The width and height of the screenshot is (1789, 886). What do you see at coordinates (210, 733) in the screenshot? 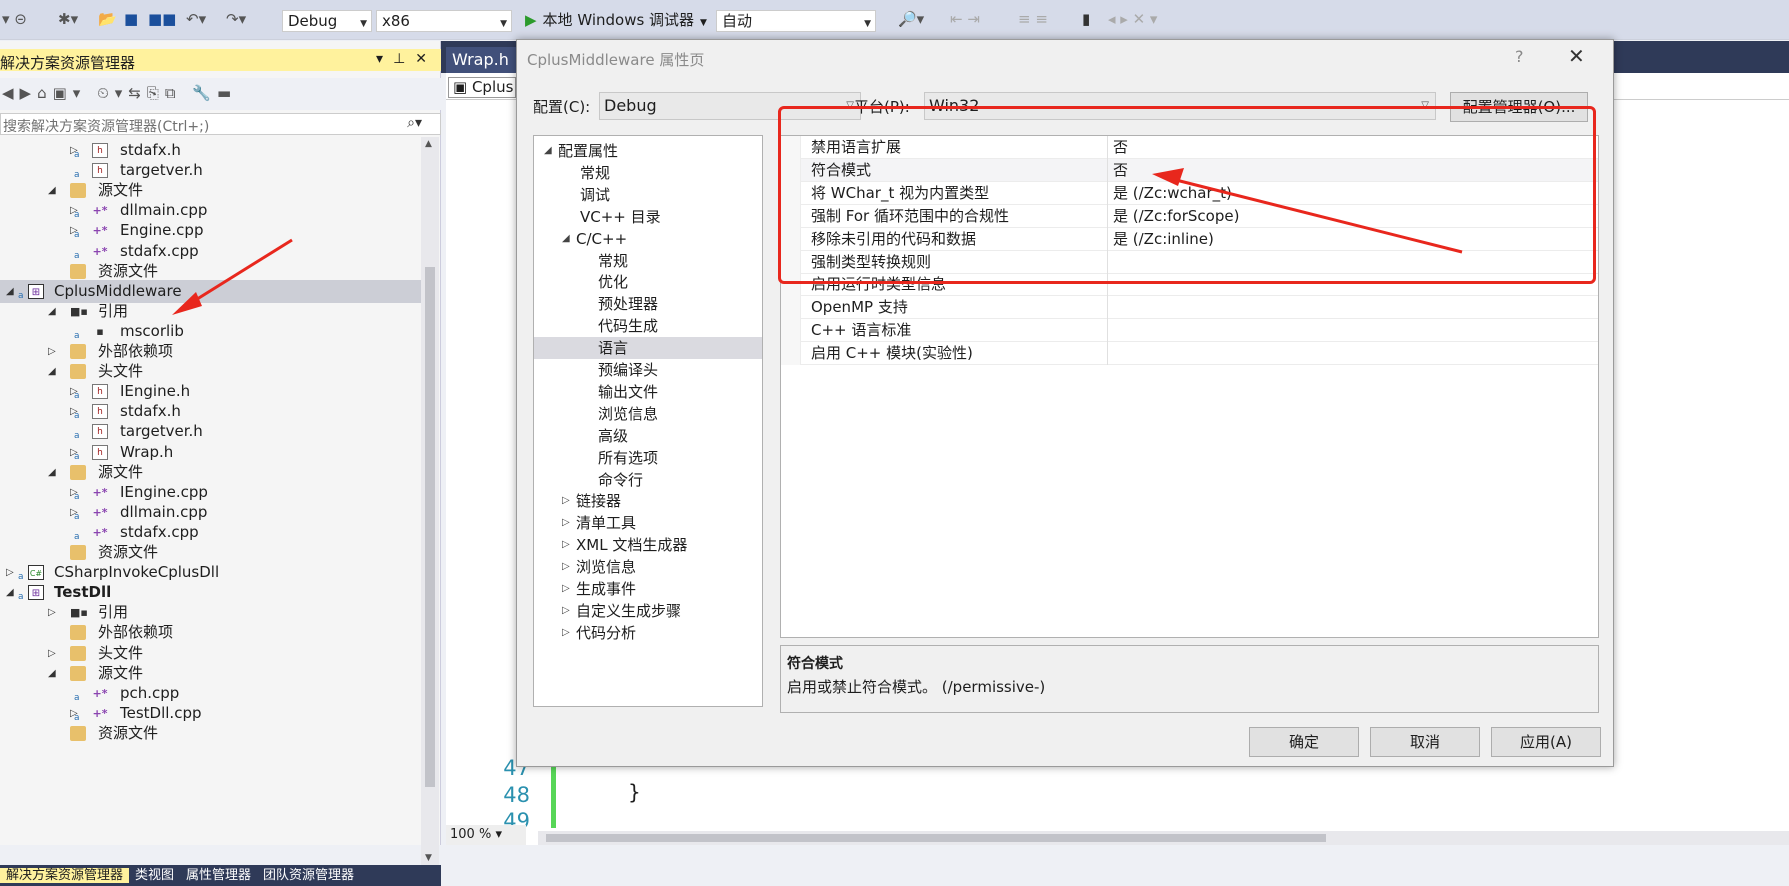
I see `tree-item: 资源文件` at bounding box center [210, 733].